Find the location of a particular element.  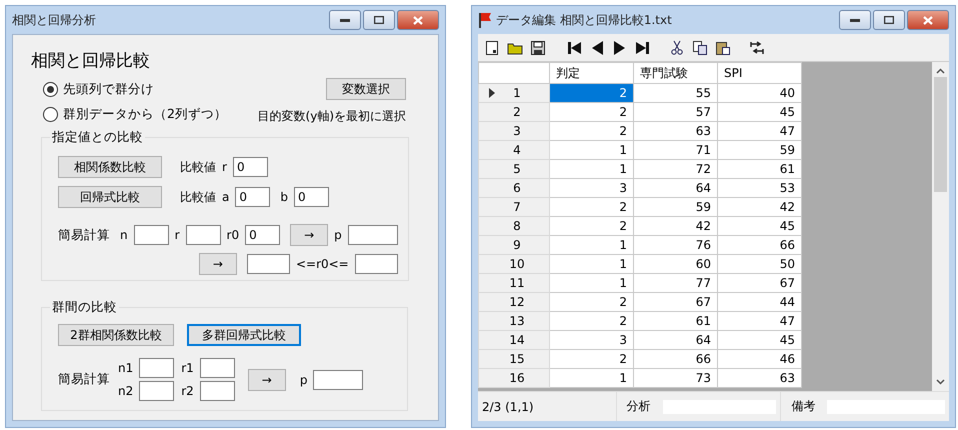

table-cell: 53 is located at coordinates (760, 188).